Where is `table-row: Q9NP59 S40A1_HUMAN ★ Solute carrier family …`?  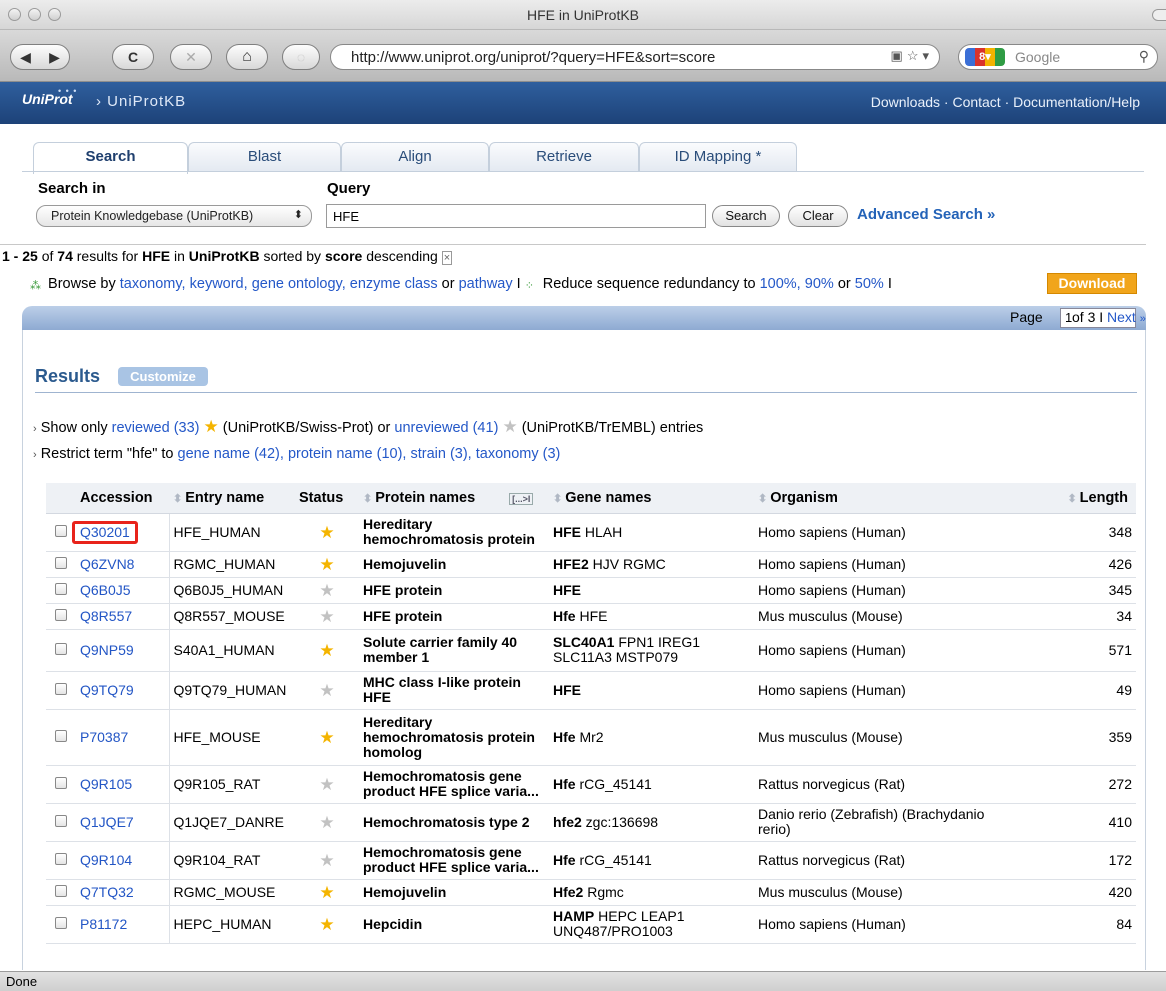
table-row: Q9NP59 S40A1_HUMAN ★ Solute carrier family … is located at coordinates (591, 650).